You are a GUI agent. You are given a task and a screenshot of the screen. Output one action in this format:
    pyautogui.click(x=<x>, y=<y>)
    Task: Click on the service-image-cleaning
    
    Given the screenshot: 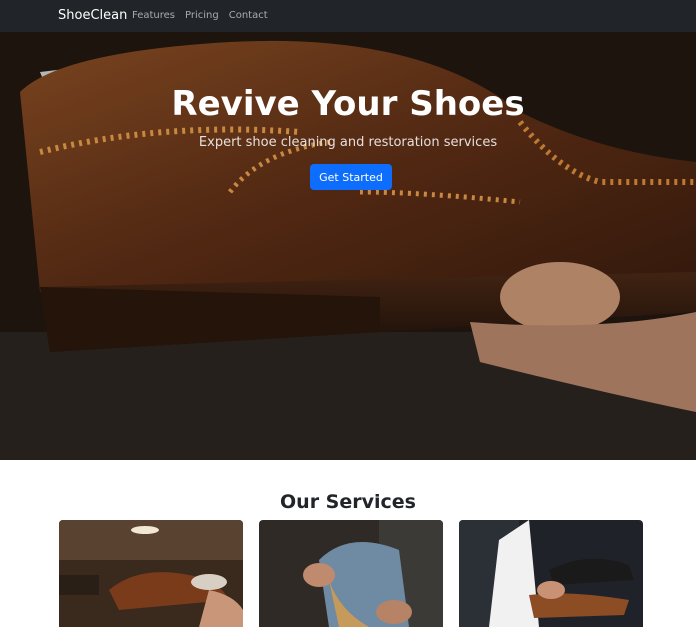 What is the action you would take?
    pyautogui.click(x=151, y=573)
    